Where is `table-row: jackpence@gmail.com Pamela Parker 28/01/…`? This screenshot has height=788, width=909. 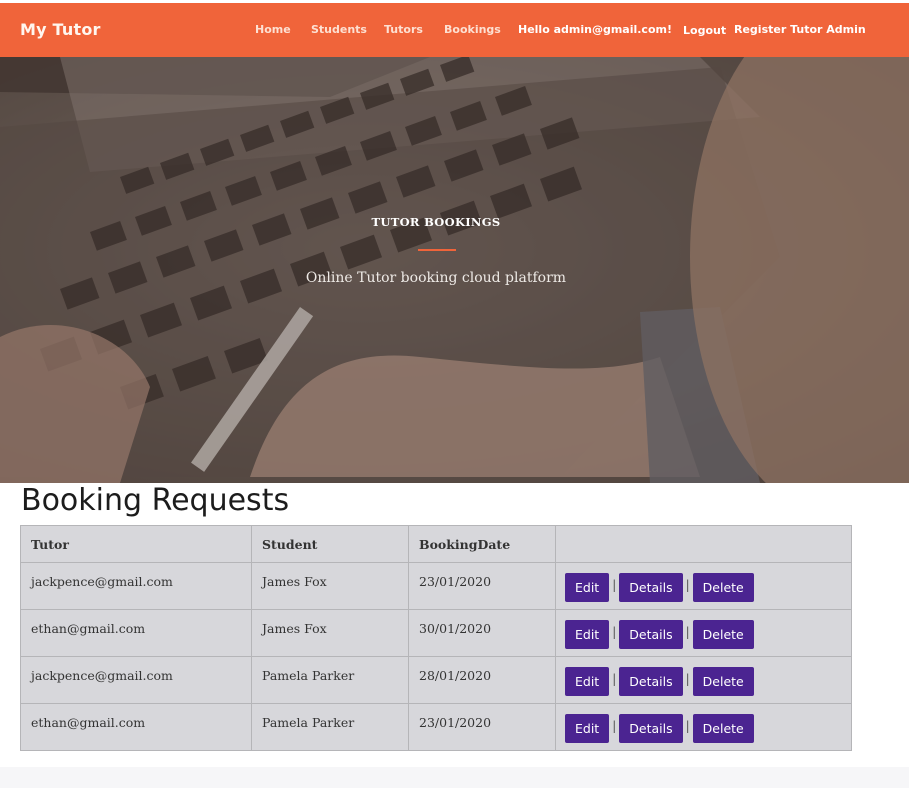
table-row: jackpence@gmail.com Pamela Parker 28/01/… is located at coordinates (436, 680).